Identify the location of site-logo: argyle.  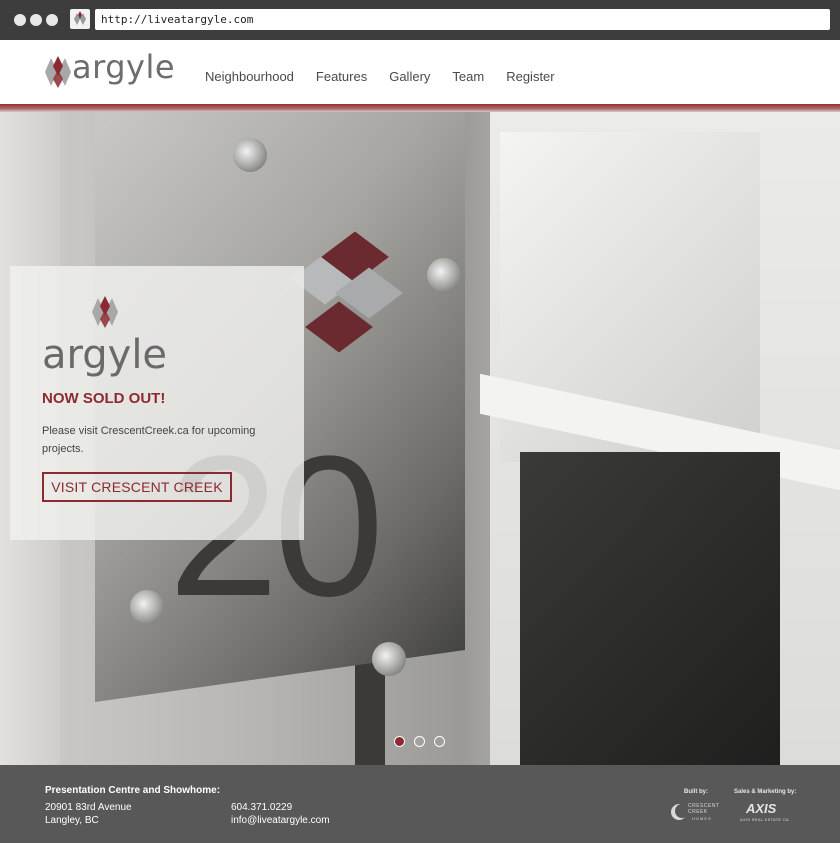
(111, 69).